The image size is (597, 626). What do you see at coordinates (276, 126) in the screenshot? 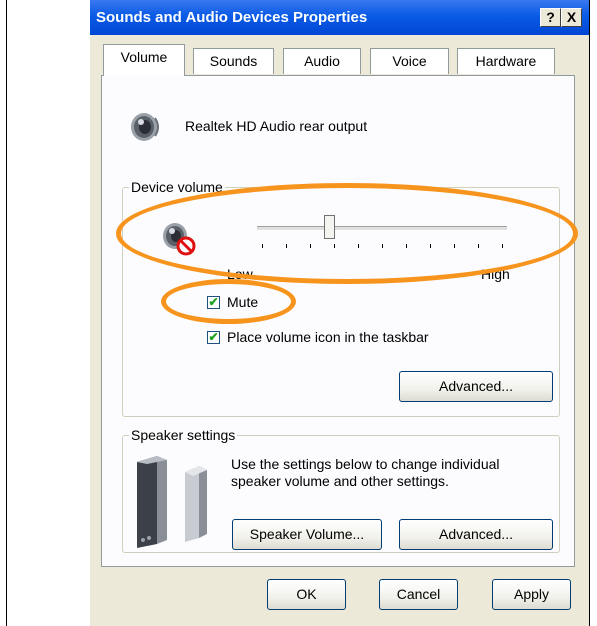
I see `device-name: Realtek HD Audio rear output` at bounding box center [276, 126].